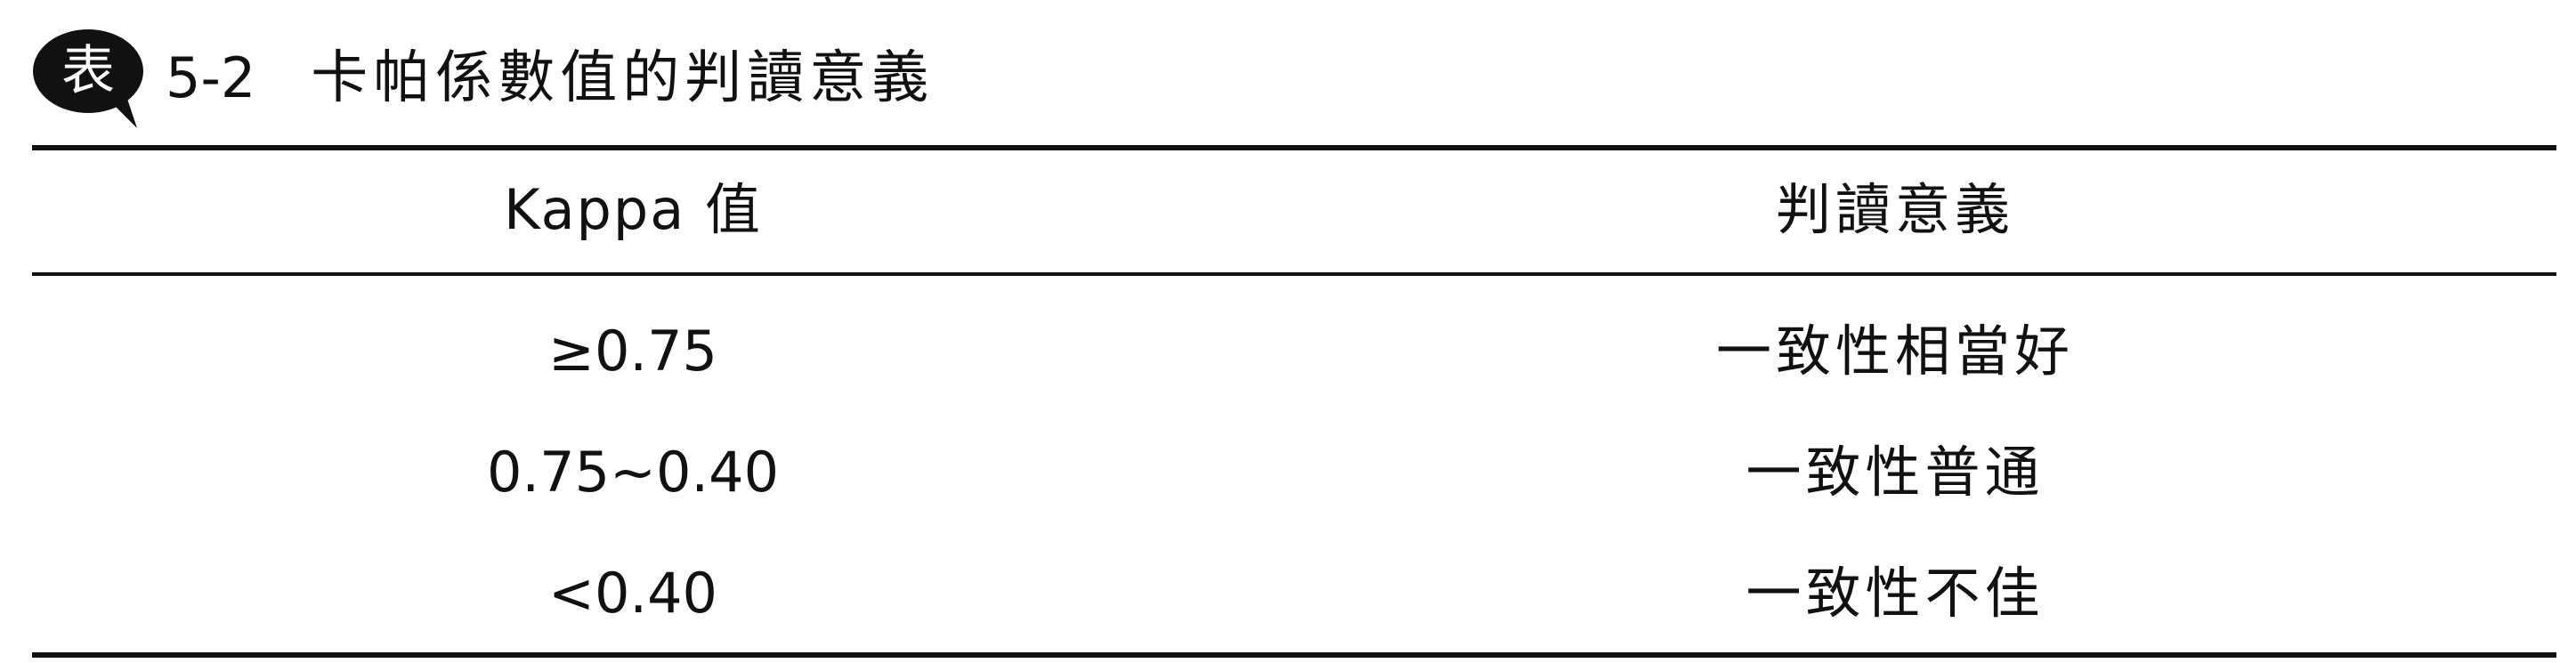 The height and width of the screenshot is (663, 2576). What do you see at coordinates (623, 78) in the screenshot?
I see `table-title: 卡帕係數值的判讀意義` at bounding box center [623, 78].